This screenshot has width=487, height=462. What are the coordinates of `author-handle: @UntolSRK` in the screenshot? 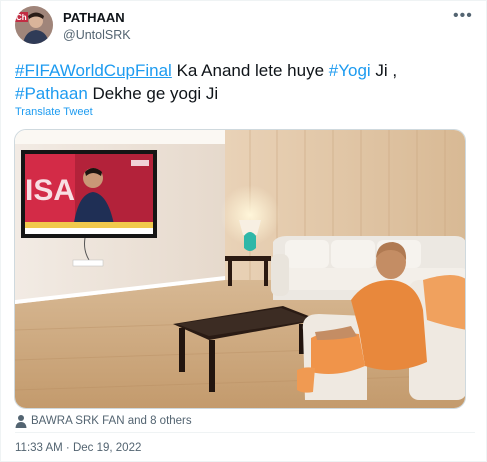 It's located at (97, 35).